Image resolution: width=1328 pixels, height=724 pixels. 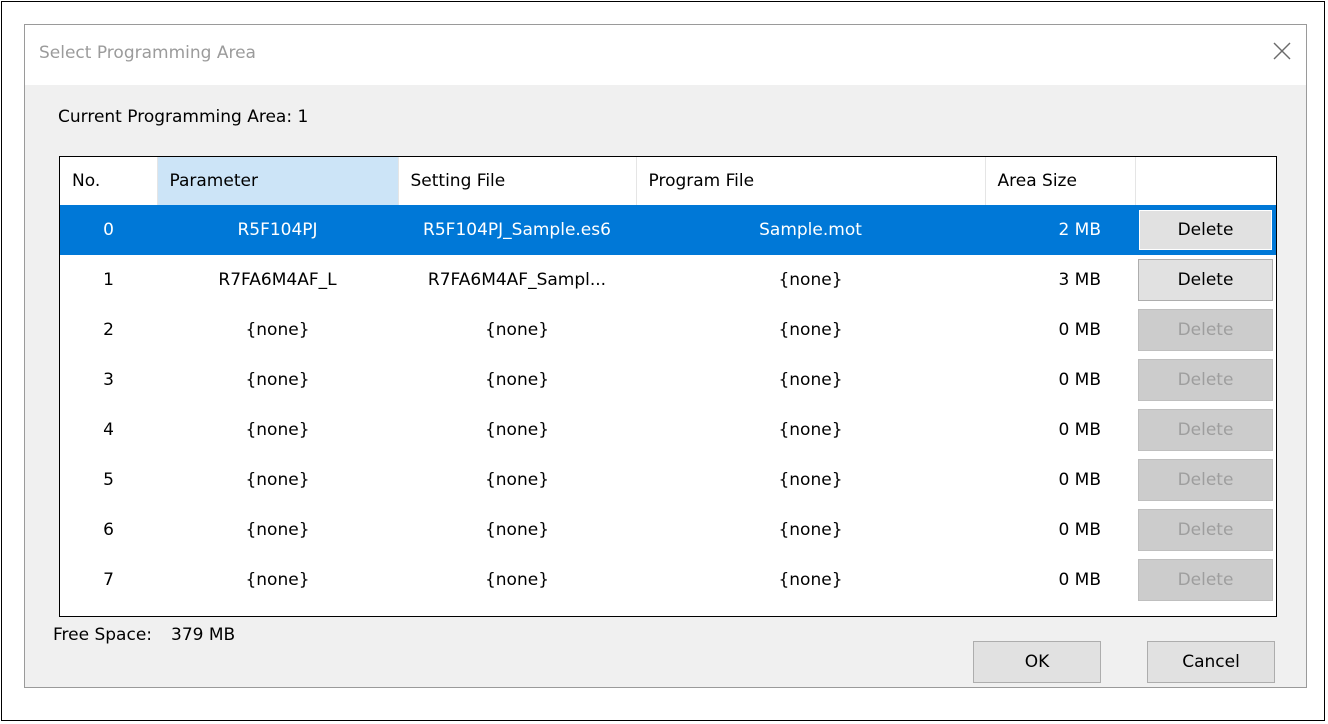 What do you see at coordinates (277, 280) in the screenshot?
I see `cell-parameter: R7FA6M4AF_L` at bounding box center [277, 280].